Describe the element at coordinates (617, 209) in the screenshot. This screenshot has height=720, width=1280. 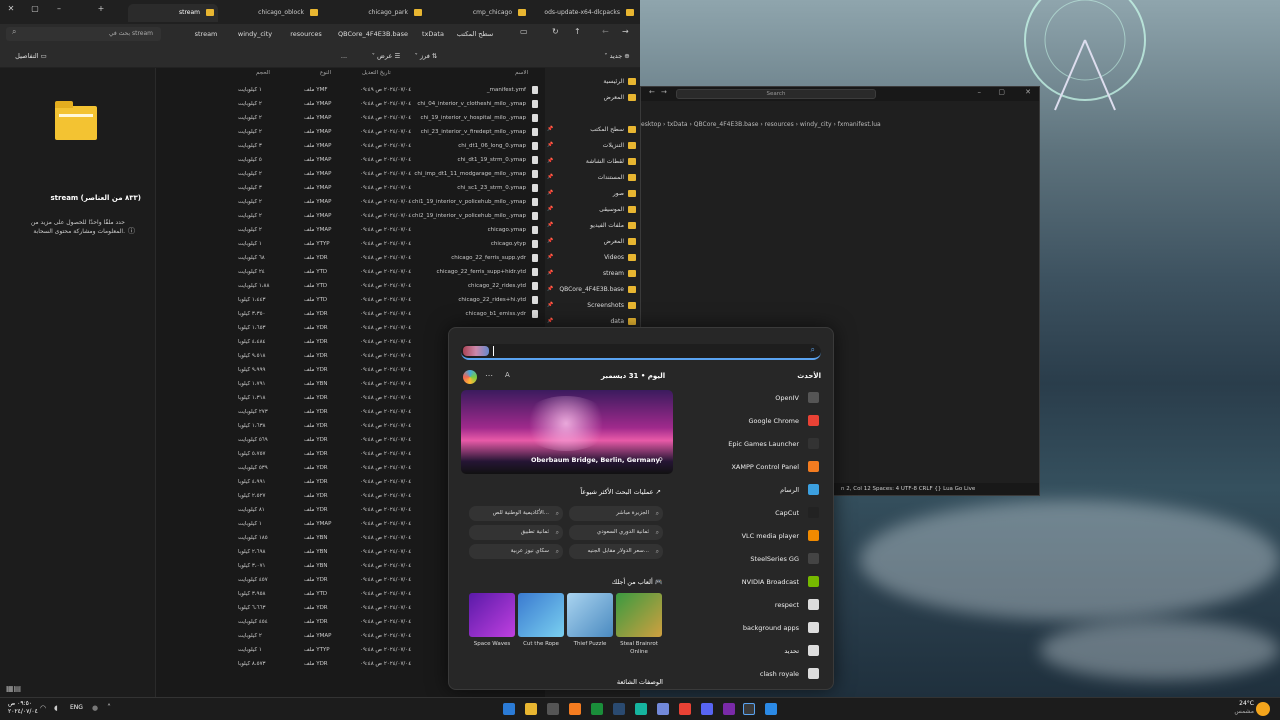
I see `nav-item: الموسيقى` at that location.